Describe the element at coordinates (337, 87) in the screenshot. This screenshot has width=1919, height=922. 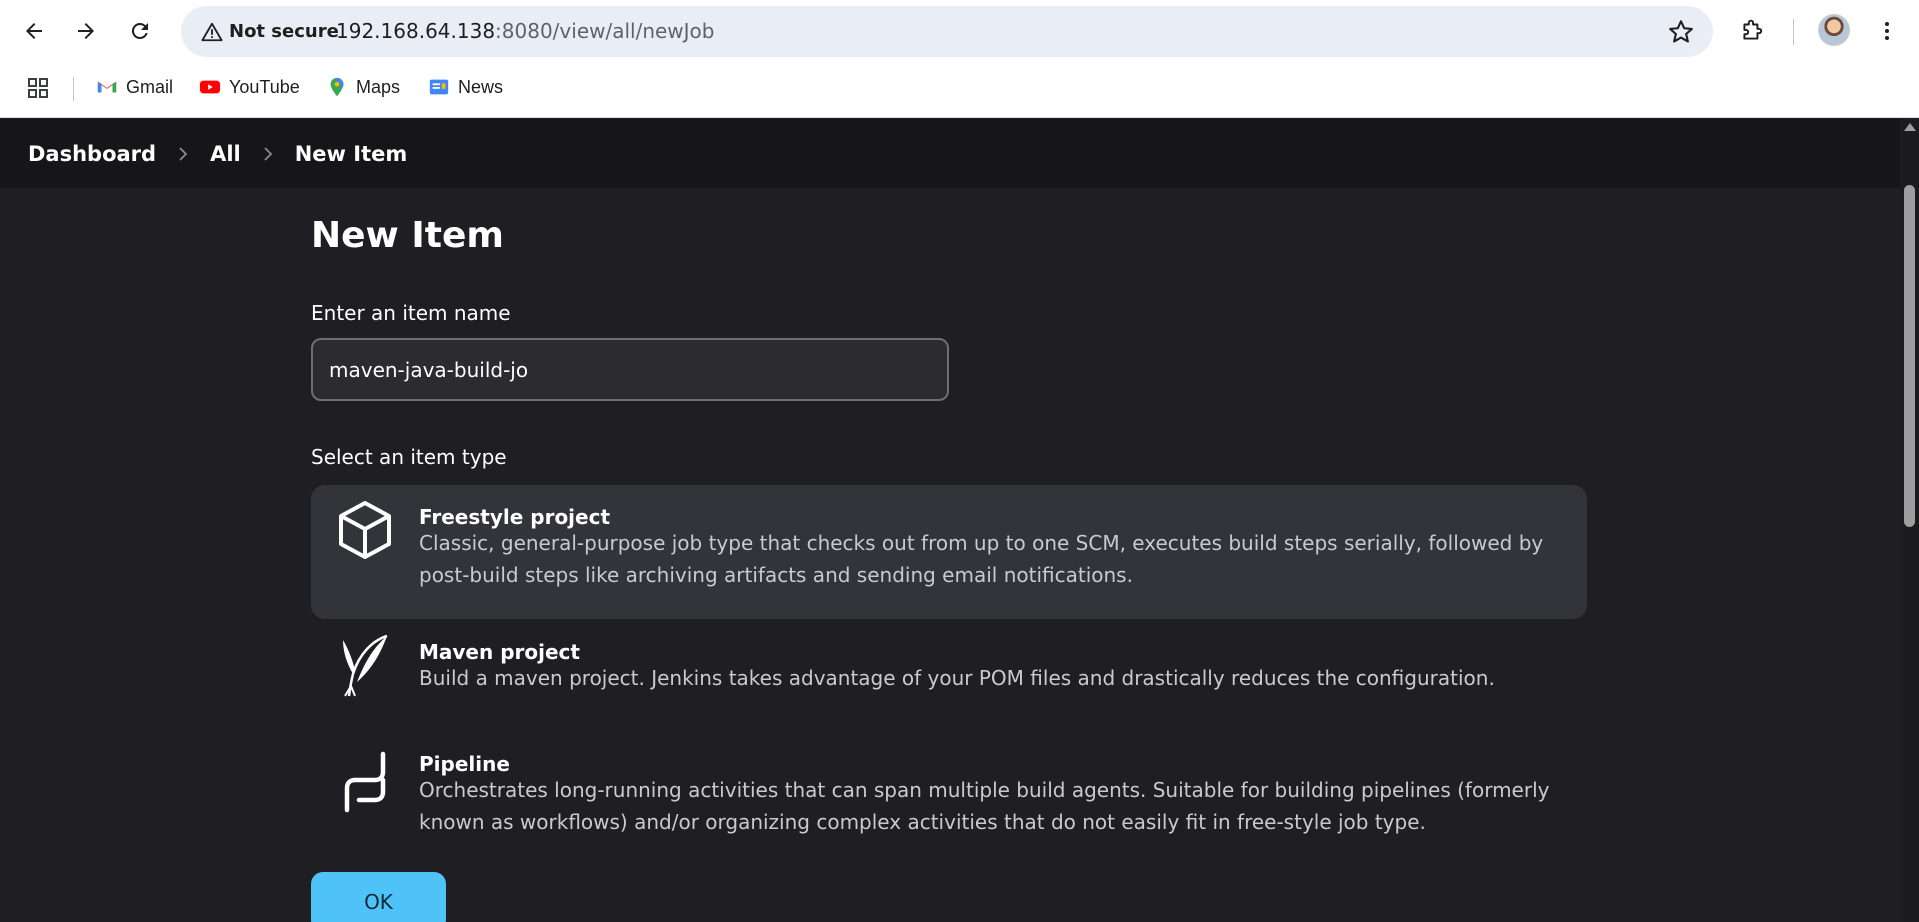
I see `maps-icon` at that location.